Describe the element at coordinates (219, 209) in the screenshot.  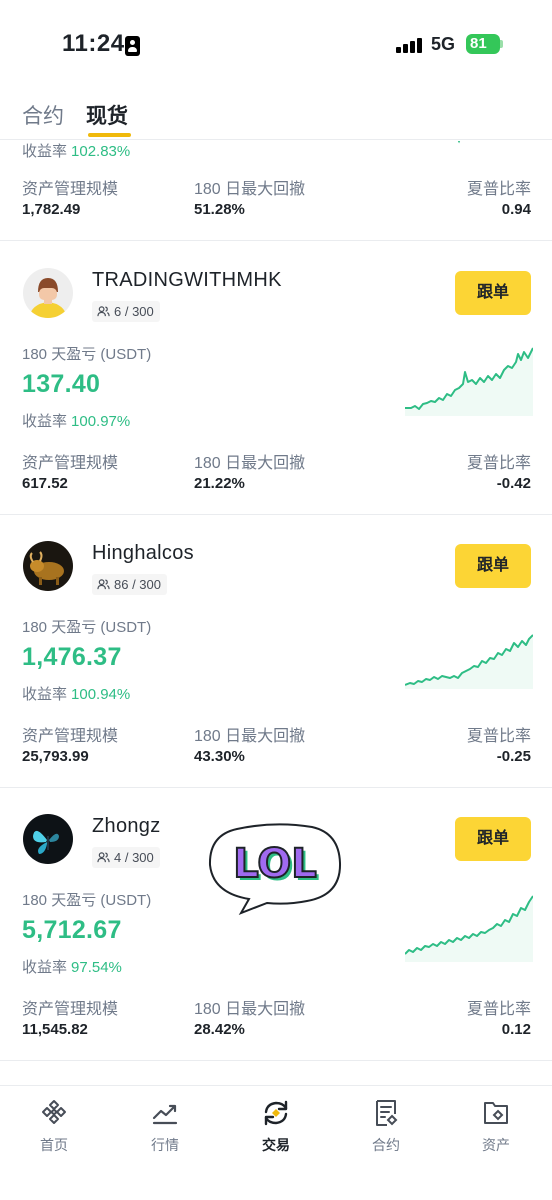
I see `mdd-value: 51.28%` at that location.